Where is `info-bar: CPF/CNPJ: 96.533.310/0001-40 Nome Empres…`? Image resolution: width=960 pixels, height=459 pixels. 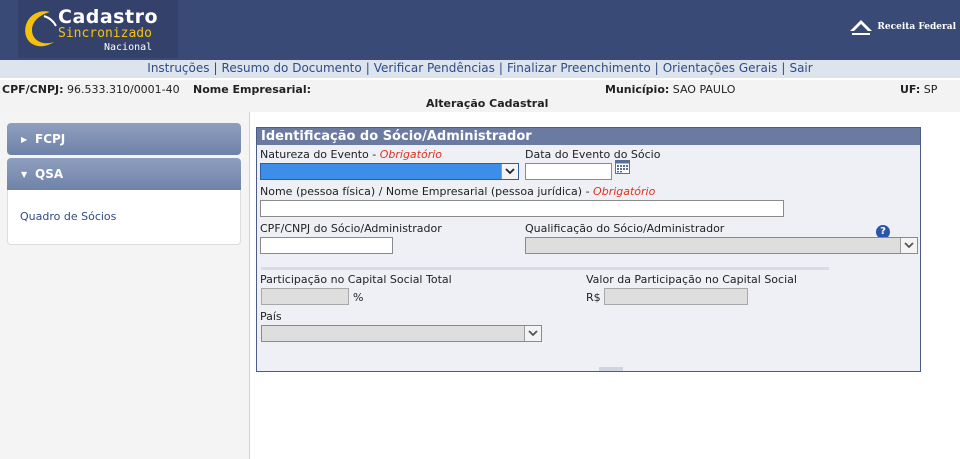
info-bar: CPF/CNPJ: 96.533.310/0001-40 Nome Empres… is located at coordinates (480, 96).